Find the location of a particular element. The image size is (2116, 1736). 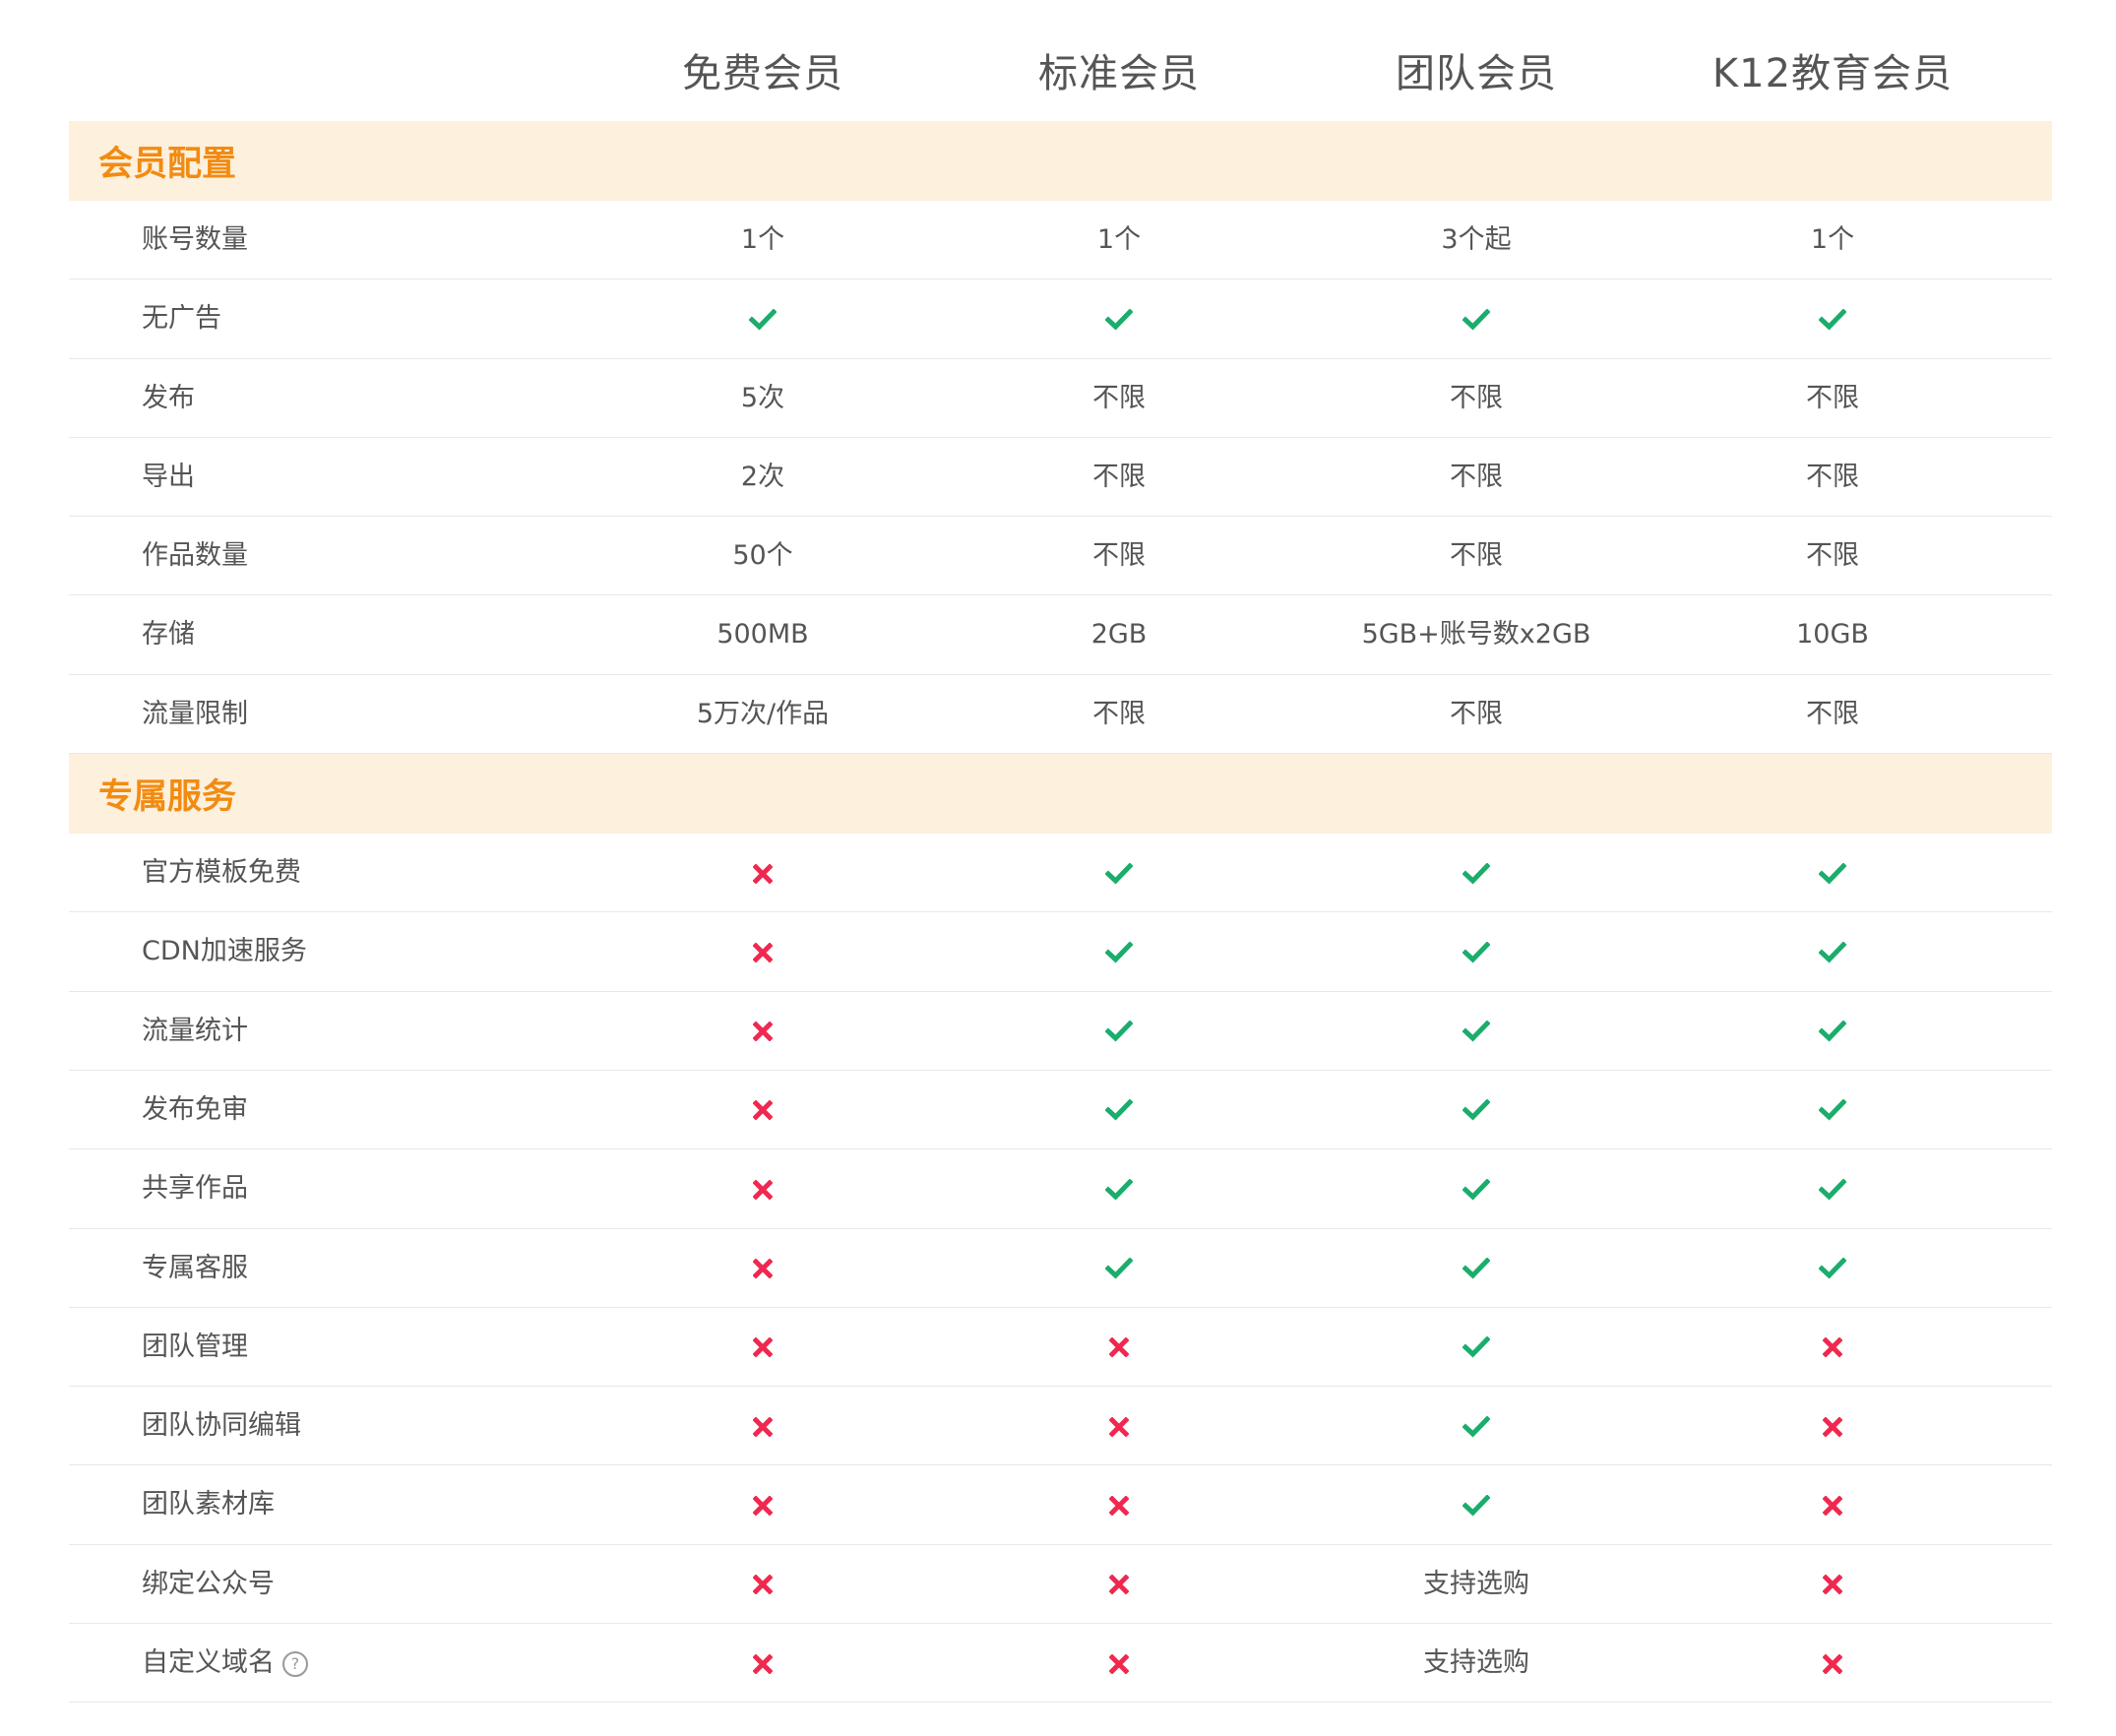

feature-label-text: 团队管理 is located at coordinates (195, 1346).